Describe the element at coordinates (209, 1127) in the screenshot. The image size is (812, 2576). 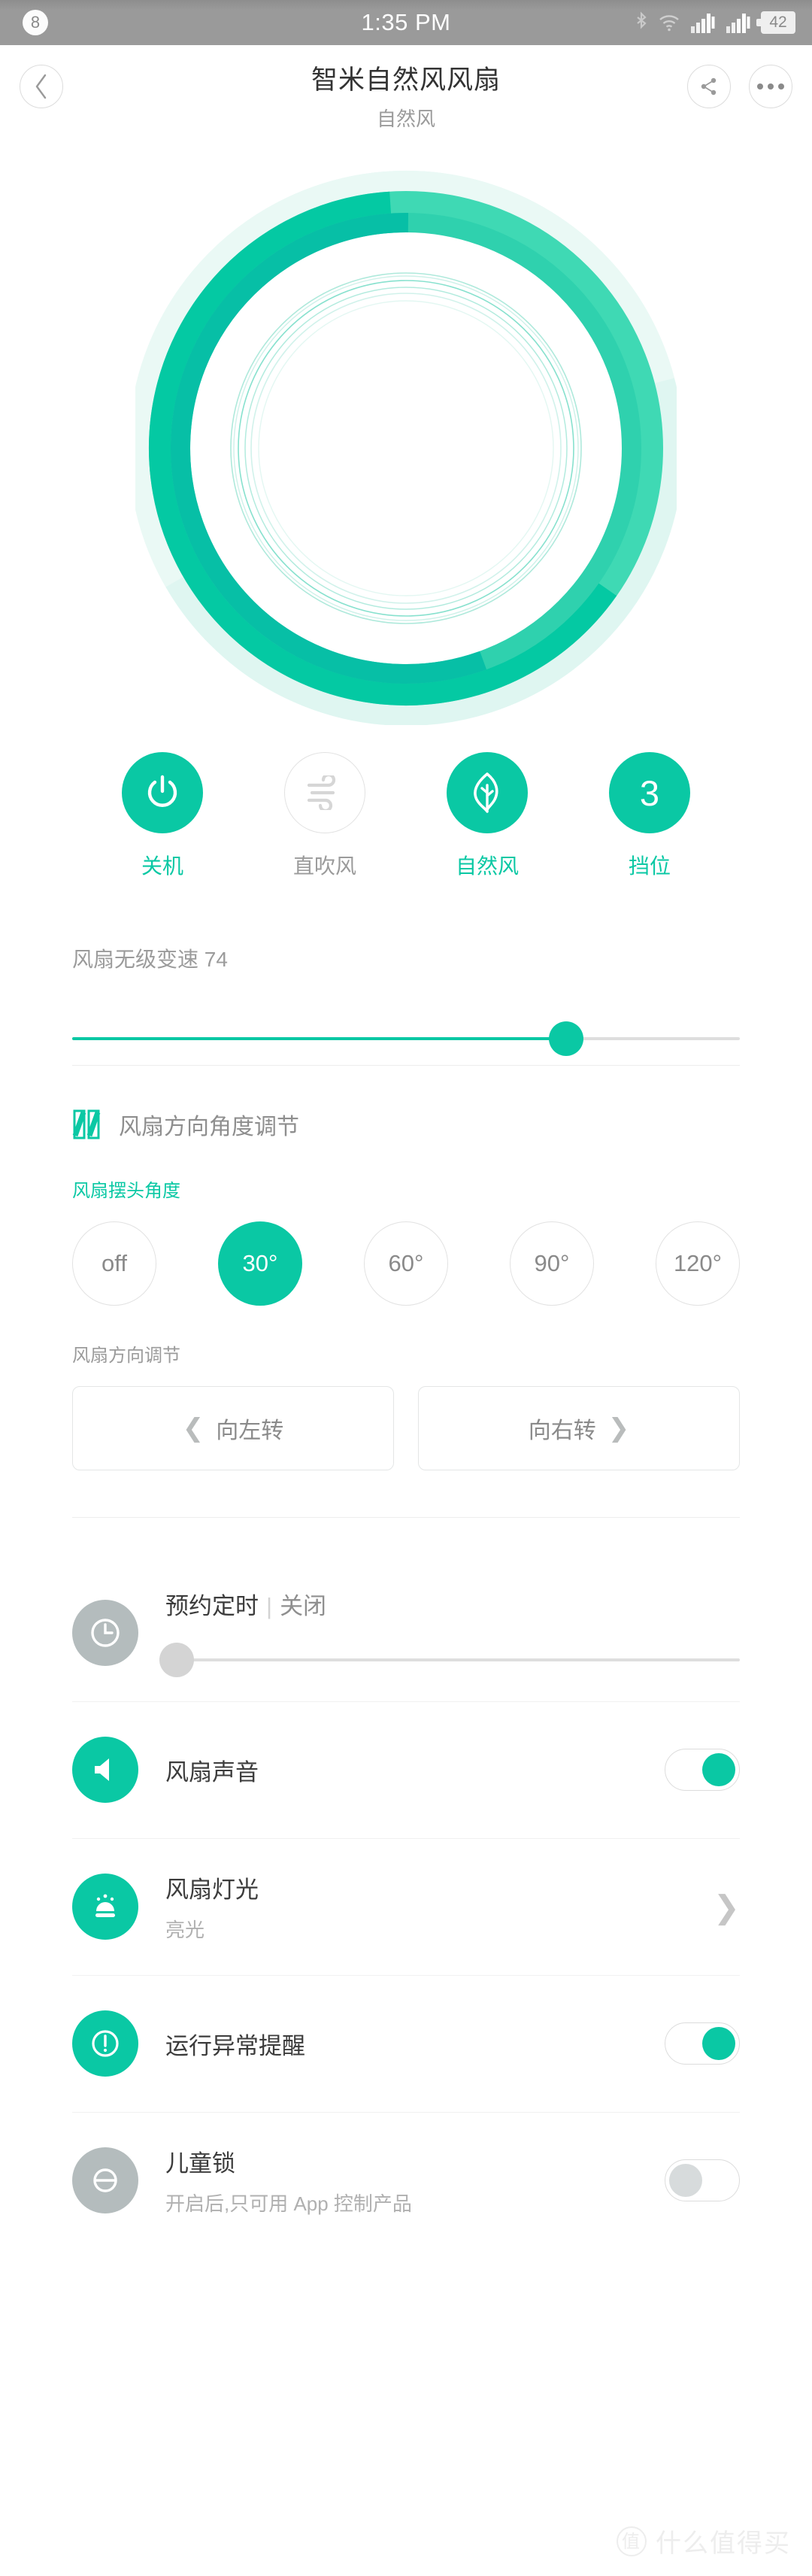
I see `direction-section-title: 风扇方向角度调节` at that location.